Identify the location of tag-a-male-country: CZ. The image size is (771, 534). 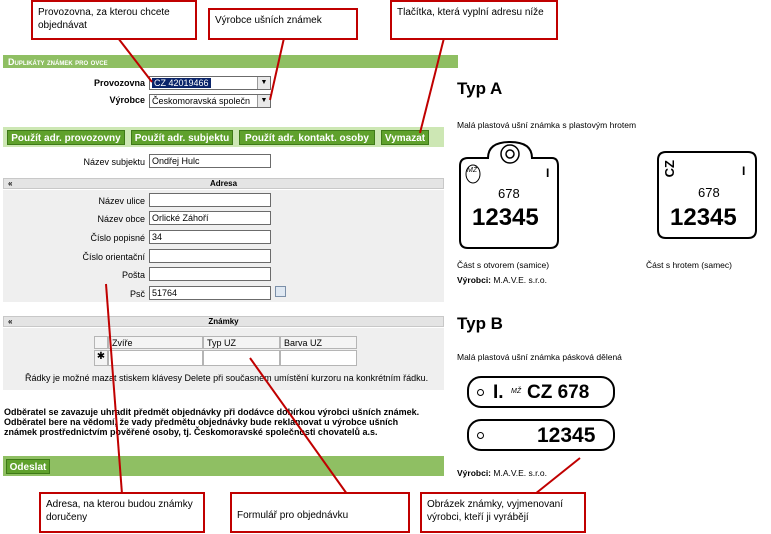
(669, 169).